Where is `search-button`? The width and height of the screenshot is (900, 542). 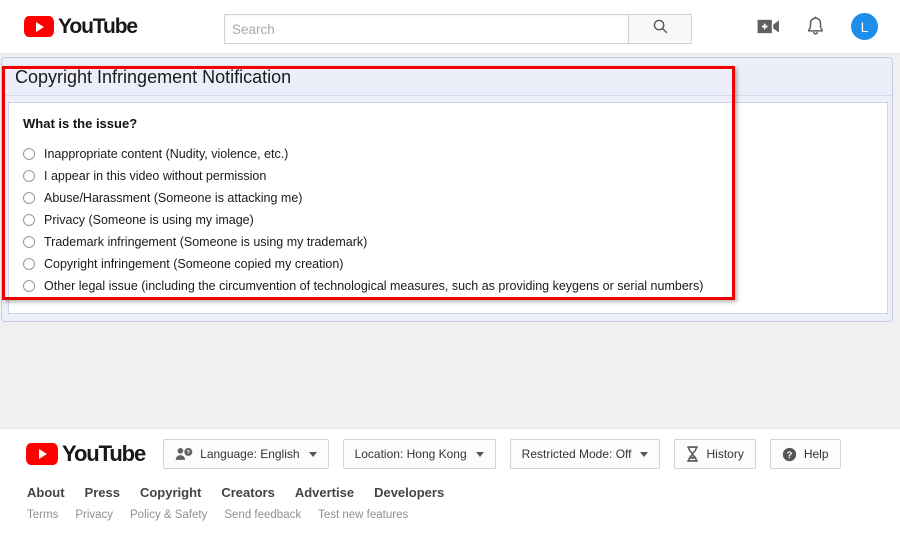 search-button is located at coordinates (660, 29).